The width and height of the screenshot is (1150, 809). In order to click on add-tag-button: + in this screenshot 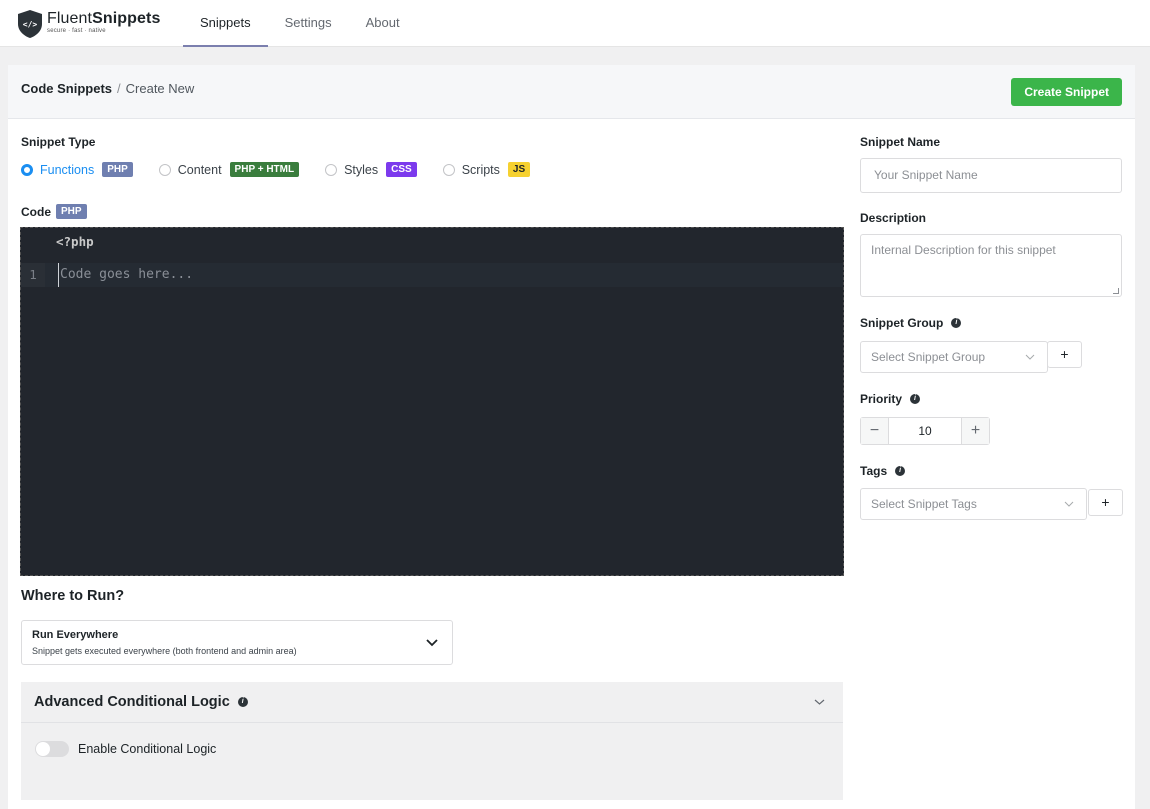, I will do `click(1105, 502)`.